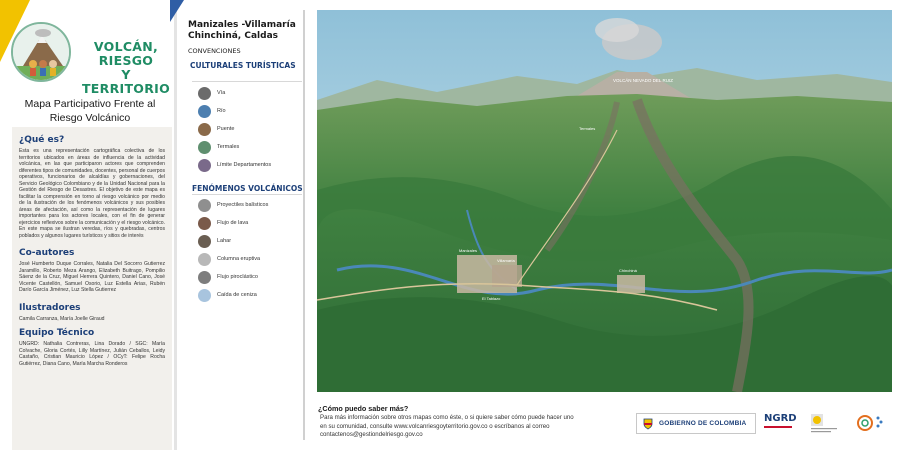 The width and height of the screenshot is (900, 450). What do you see at coordinates (204, 165) in the screenshot?
I see `boundary-icon` at bounding box center [204, 165].